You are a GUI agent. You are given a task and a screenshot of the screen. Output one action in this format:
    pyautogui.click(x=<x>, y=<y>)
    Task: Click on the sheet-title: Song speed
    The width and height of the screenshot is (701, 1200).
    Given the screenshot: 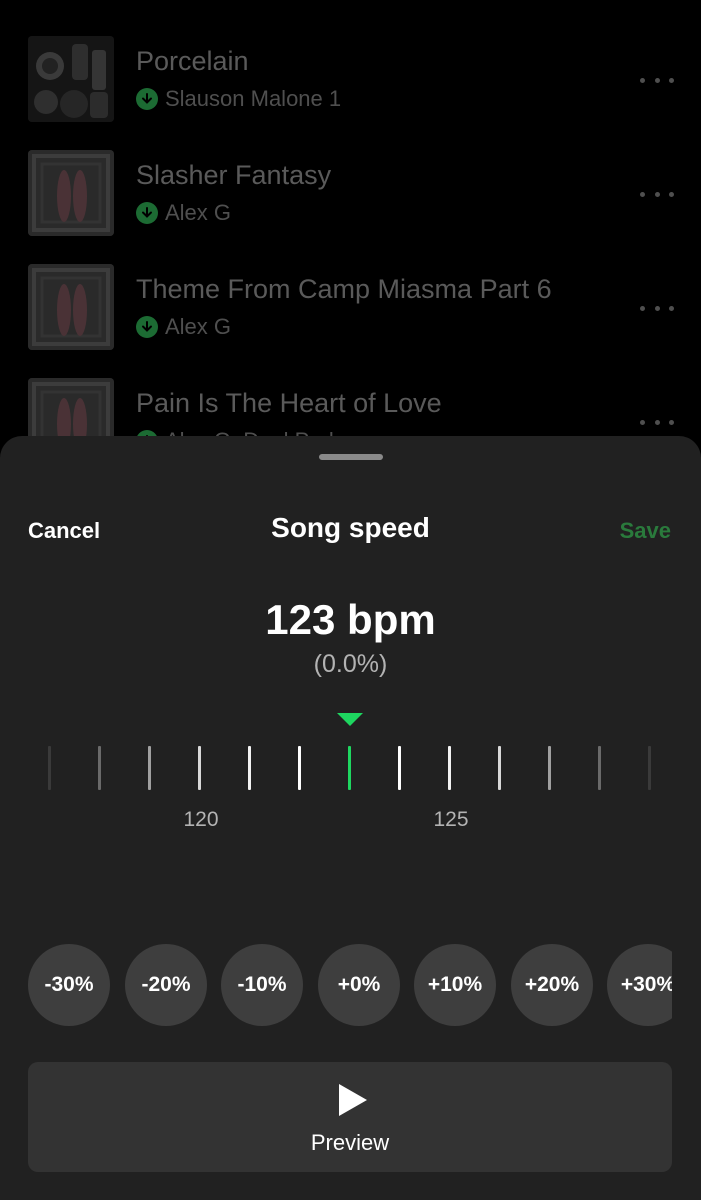 What is the action you would take?
    pyautogui.click(x=350, y=527)
    